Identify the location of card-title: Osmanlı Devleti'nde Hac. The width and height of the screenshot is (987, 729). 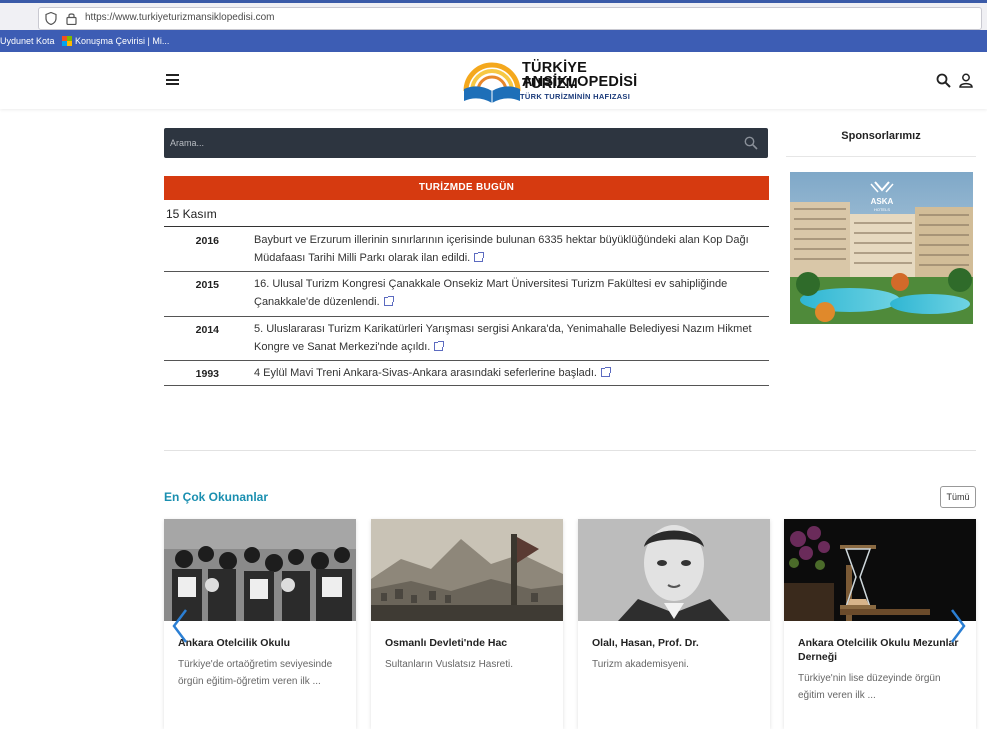
(470, 643).